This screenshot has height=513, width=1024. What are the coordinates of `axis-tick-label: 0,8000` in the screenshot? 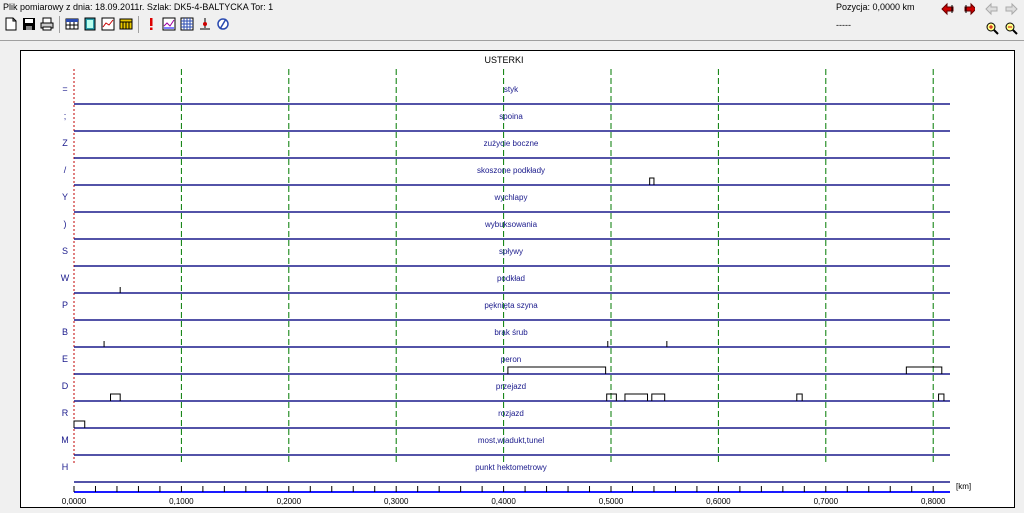 It's located at (933, 501).